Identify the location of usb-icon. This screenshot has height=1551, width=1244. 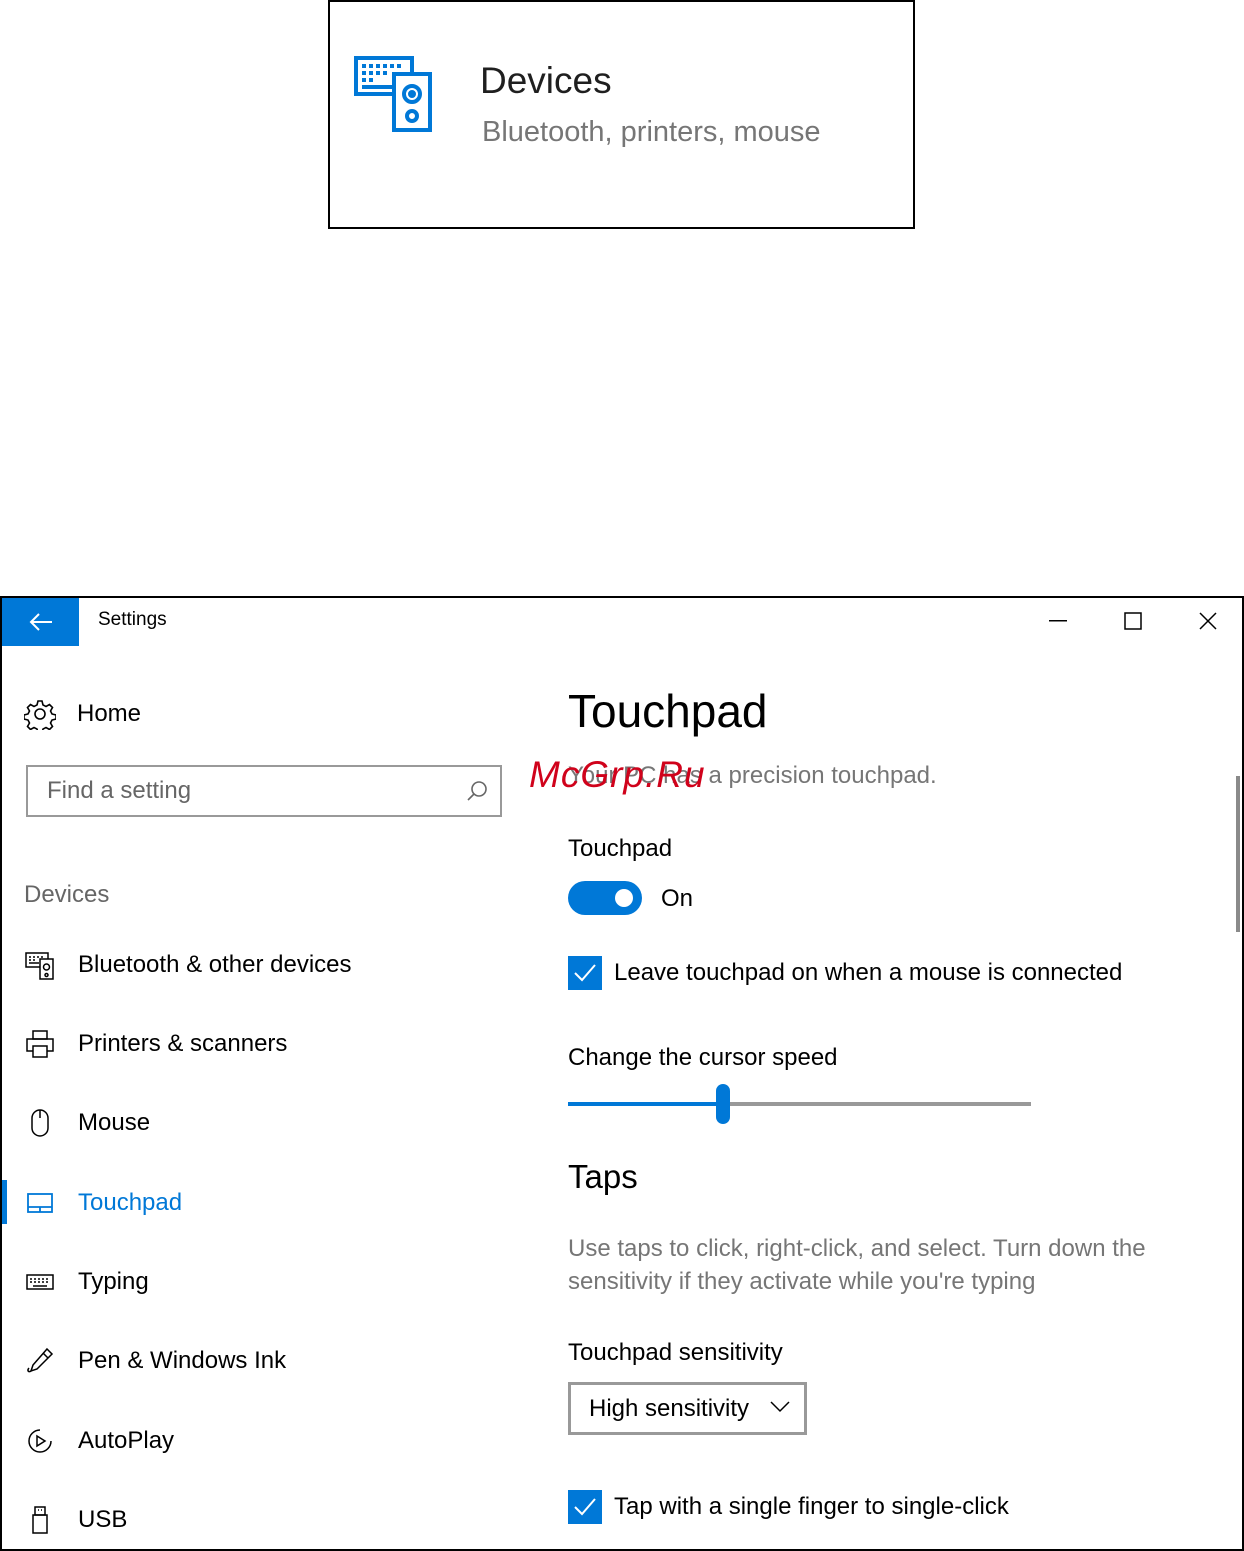
(40, 1520).